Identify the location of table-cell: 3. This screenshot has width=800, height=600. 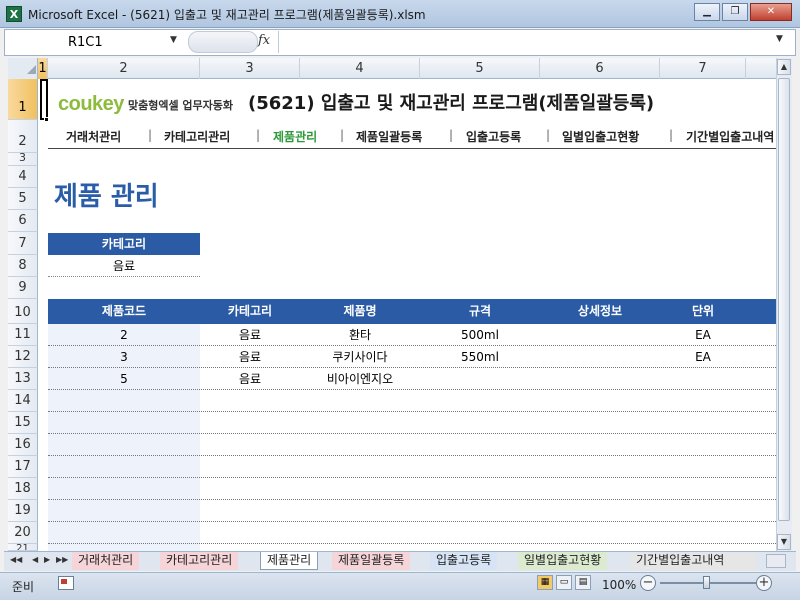
(124, 357).